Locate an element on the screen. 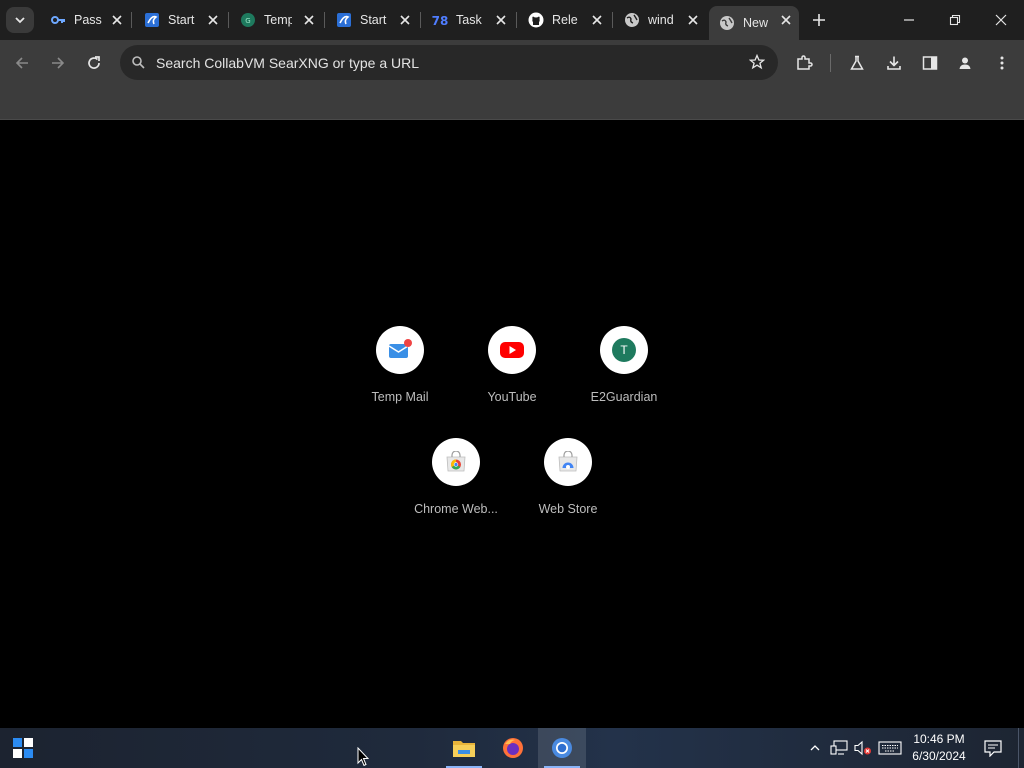 This screenshot has height=768, width=1024. close-window-button is located at coordinates (1001, 20).